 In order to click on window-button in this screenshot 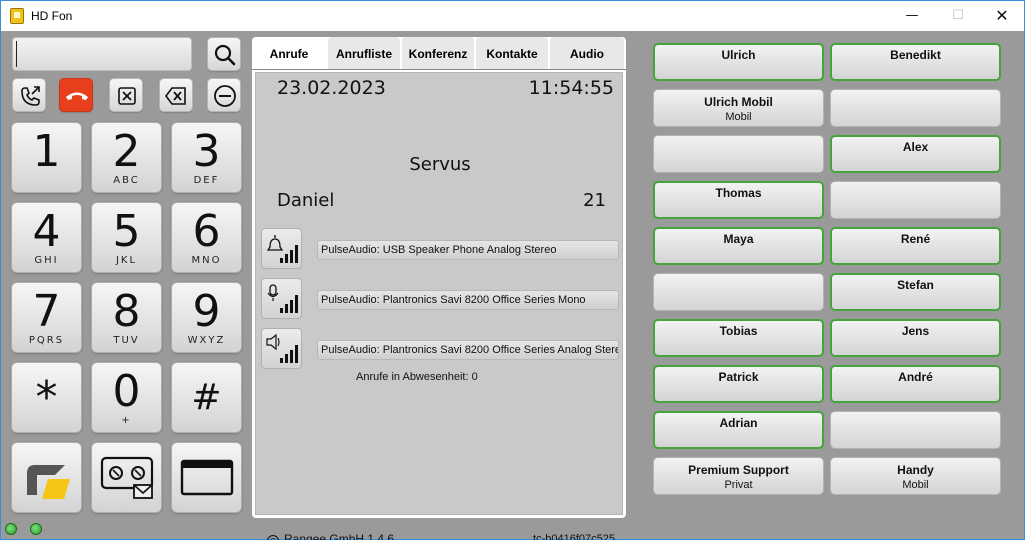, I will do `click(206, 477)`.